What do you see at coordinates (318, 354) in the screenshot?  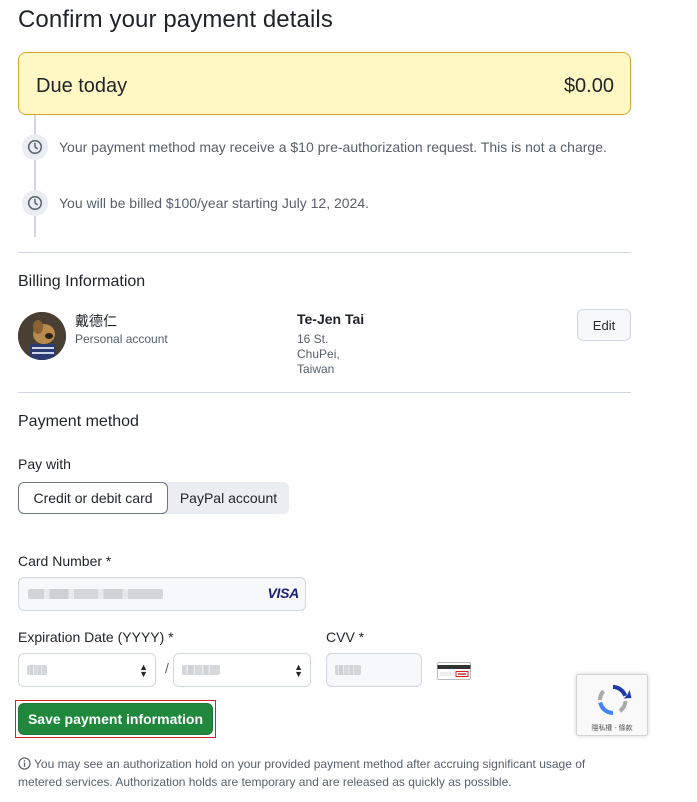 I see `address-line: ChuPei,` at bounding box center [318, 354].